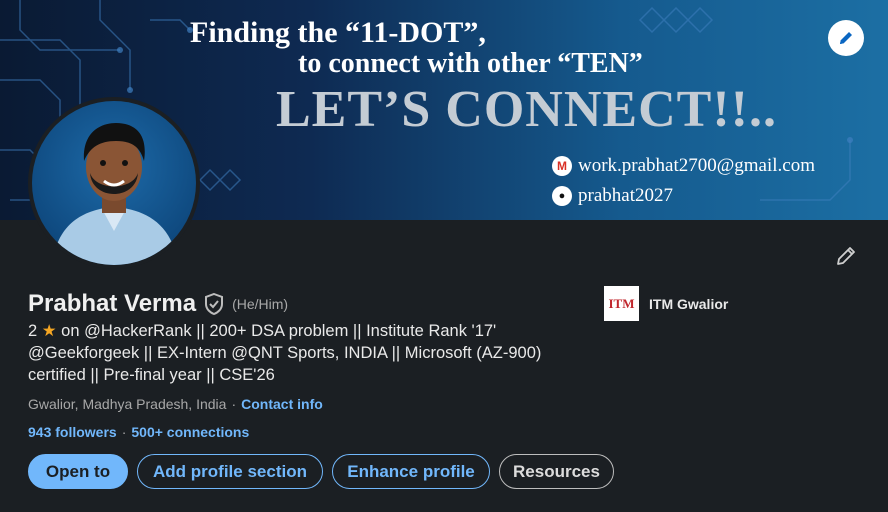 This screenshot has height=512, width=888. What do you see at coordinates (33, 331) in the screenshot?
I see `headline-rating: 2` at bounding box center [33, 331].